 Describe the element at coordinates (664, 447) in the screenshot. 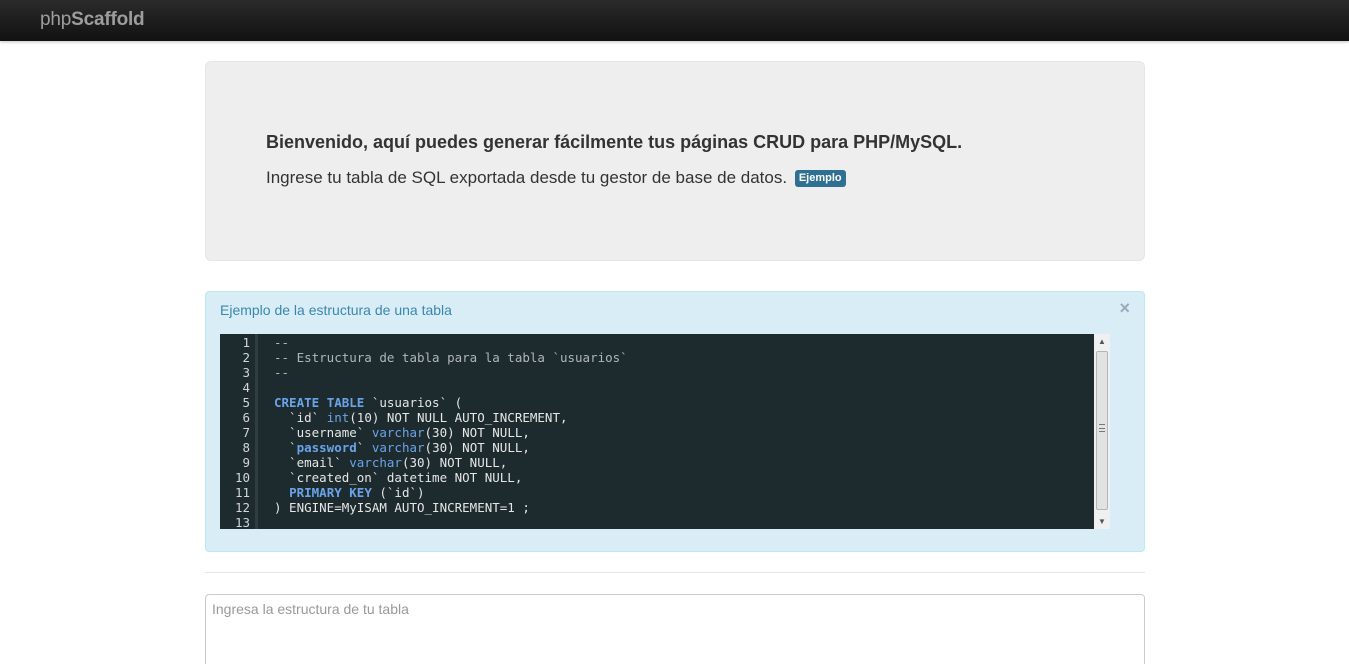

I see `code-line: 8 `password` varchar(30) NOT NULL,` at that location.